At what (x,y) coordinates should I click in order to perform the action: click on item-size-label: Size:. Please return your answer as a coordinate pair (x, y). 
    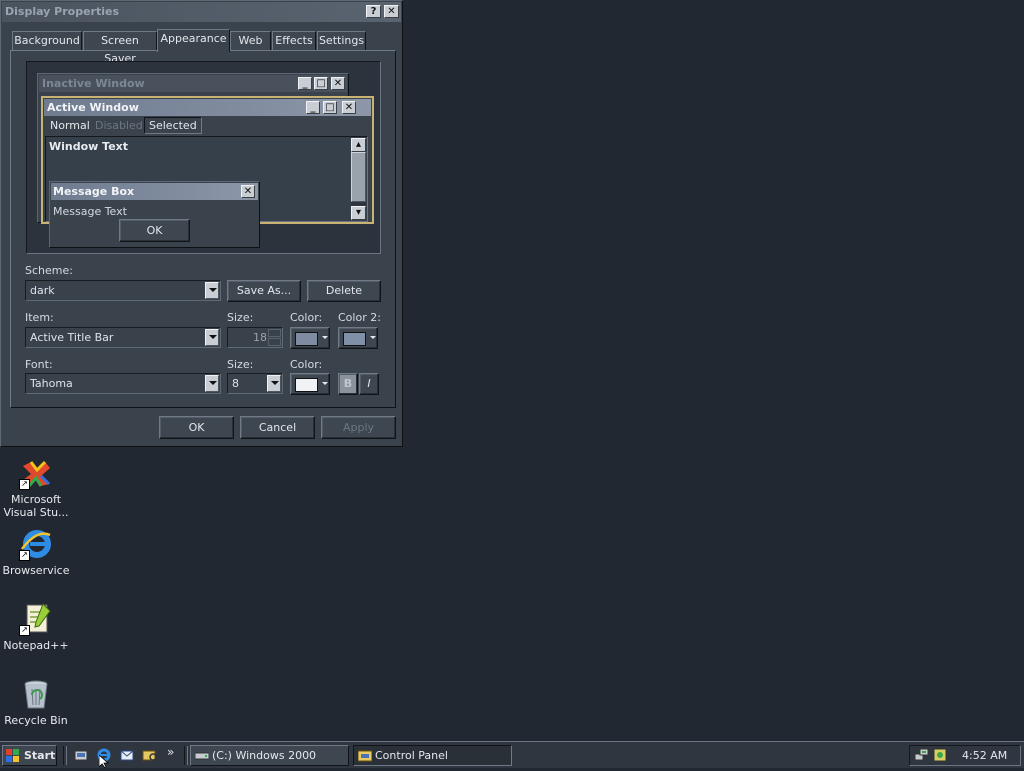
    Looking at the image, I should click on (240, 317).